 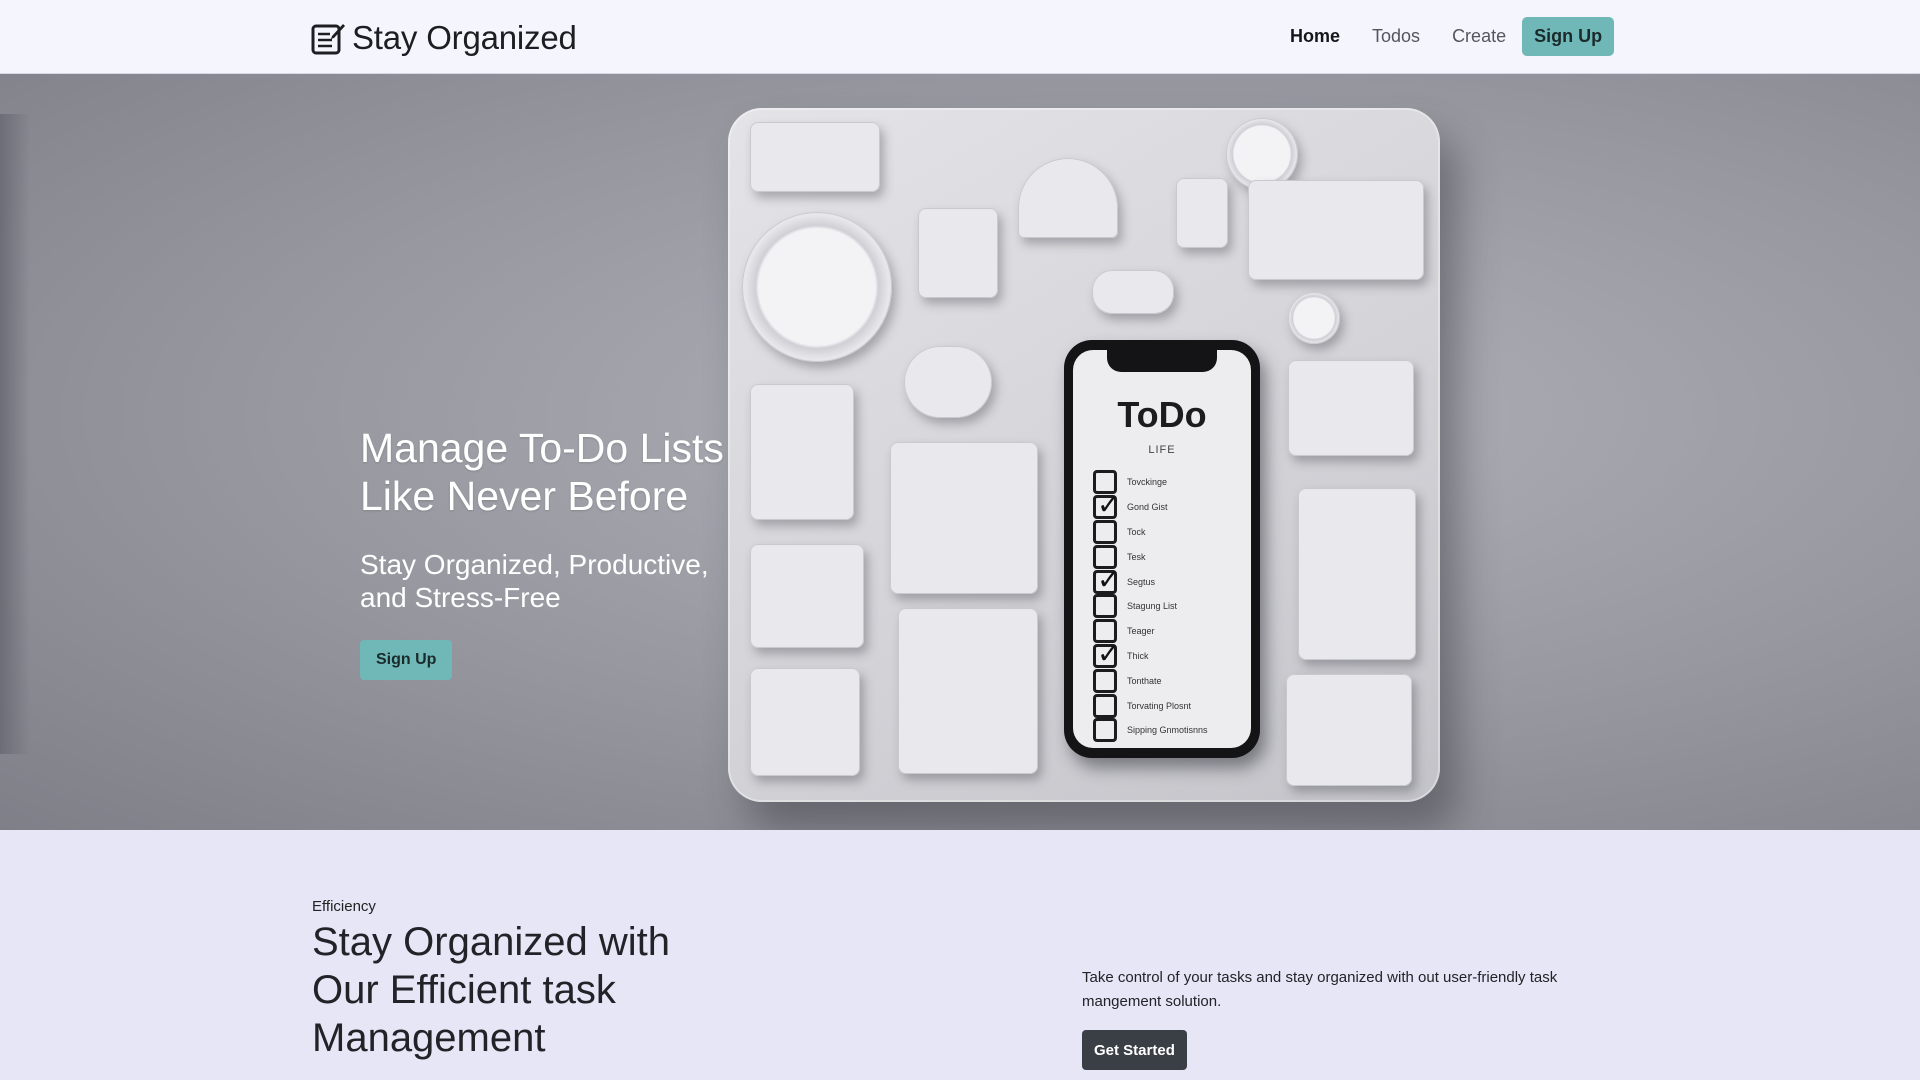 I want to click on phone-todo-item-text: Thick, so click(x=1138, y=655).